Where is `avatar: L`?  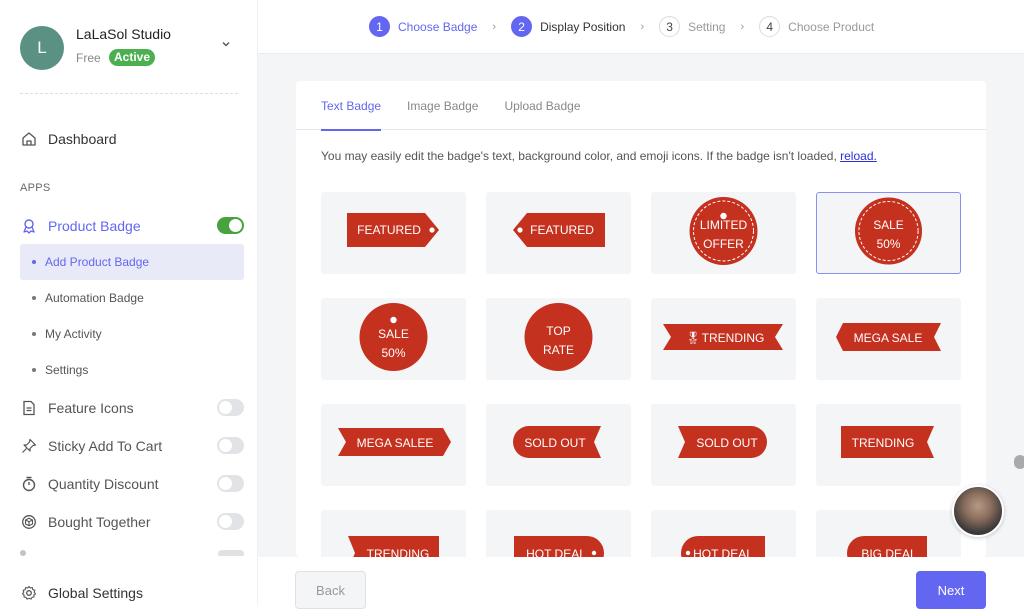
avatar: L is located at coordinates (42, 48).